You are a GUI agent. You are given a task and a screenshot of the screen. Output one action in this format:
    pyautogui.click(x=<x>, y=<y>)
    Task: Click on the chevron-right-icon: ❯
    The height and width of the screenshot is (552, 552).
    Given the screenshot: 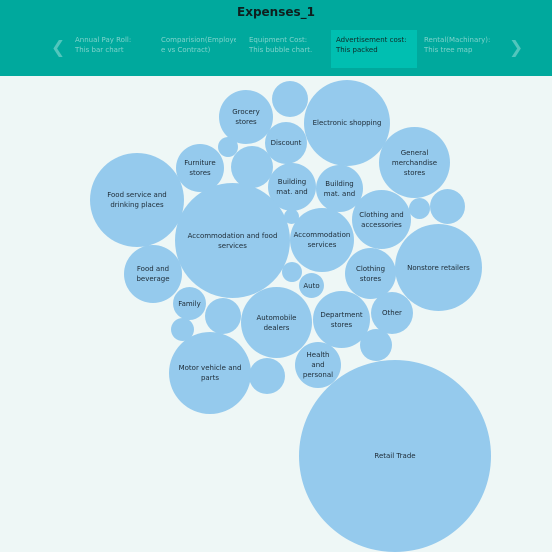 What is the action you would take?
    pyautogui.click(x=516, y=48)
    